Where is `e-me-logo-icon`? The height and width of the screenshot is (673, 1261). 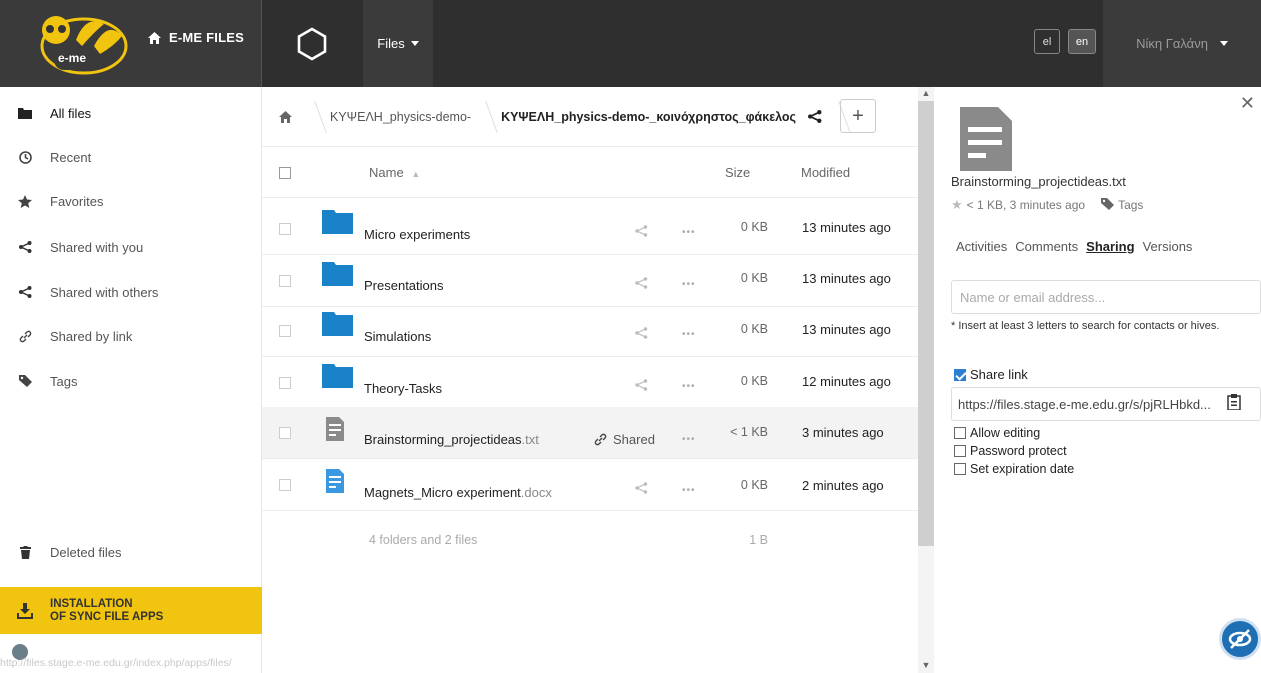 e-me-logo-icon is located at coordinates (76, 43).